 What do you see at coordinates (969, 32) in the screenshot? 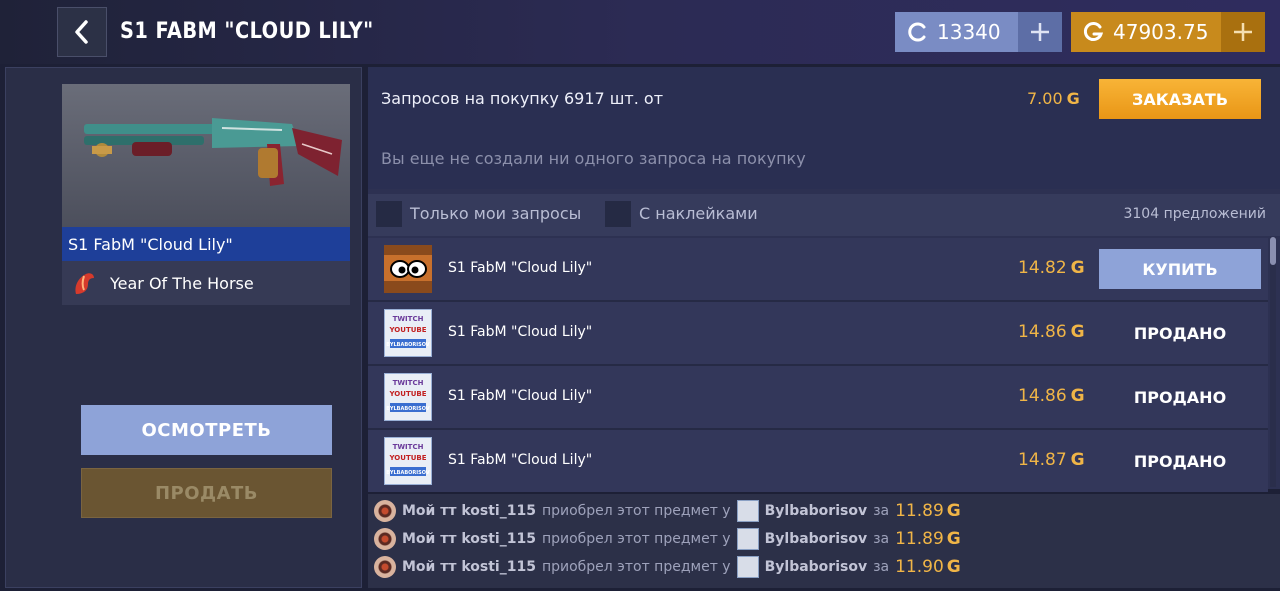
I see `silver-balance-value: 13340` at bounding box center [969, 32].